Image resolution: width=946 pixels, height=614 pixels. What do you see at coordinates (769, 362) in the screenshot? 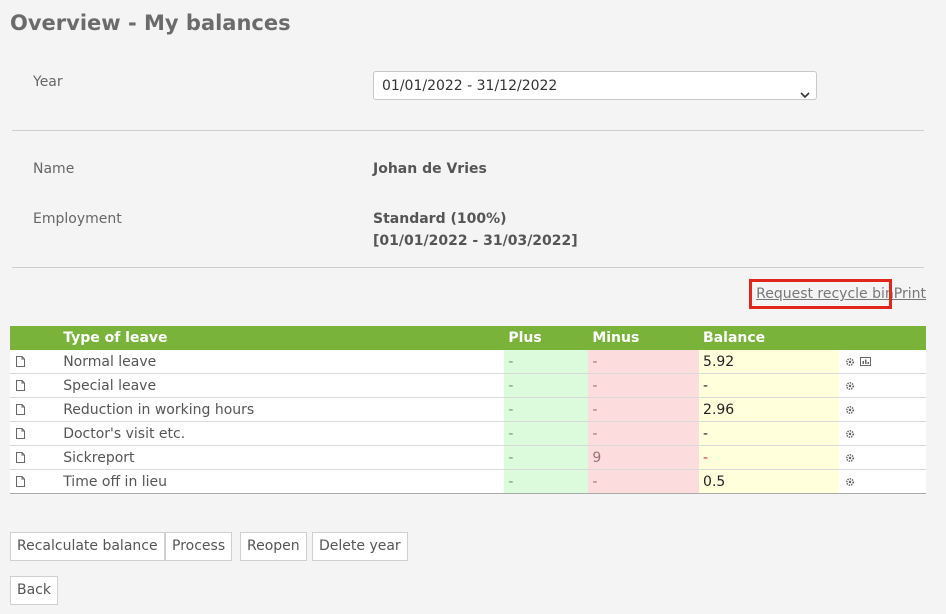
I see `balance-value: 5.92` at bounding box center [769, 362].